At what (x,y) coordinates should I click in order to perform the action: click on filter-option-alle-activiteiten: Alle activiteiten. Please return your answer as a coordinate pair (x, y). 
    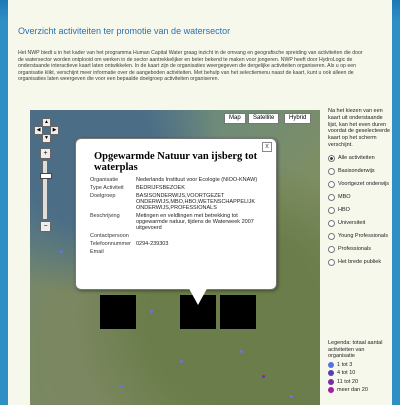
    Looking at the image, I should click on (360, 158).